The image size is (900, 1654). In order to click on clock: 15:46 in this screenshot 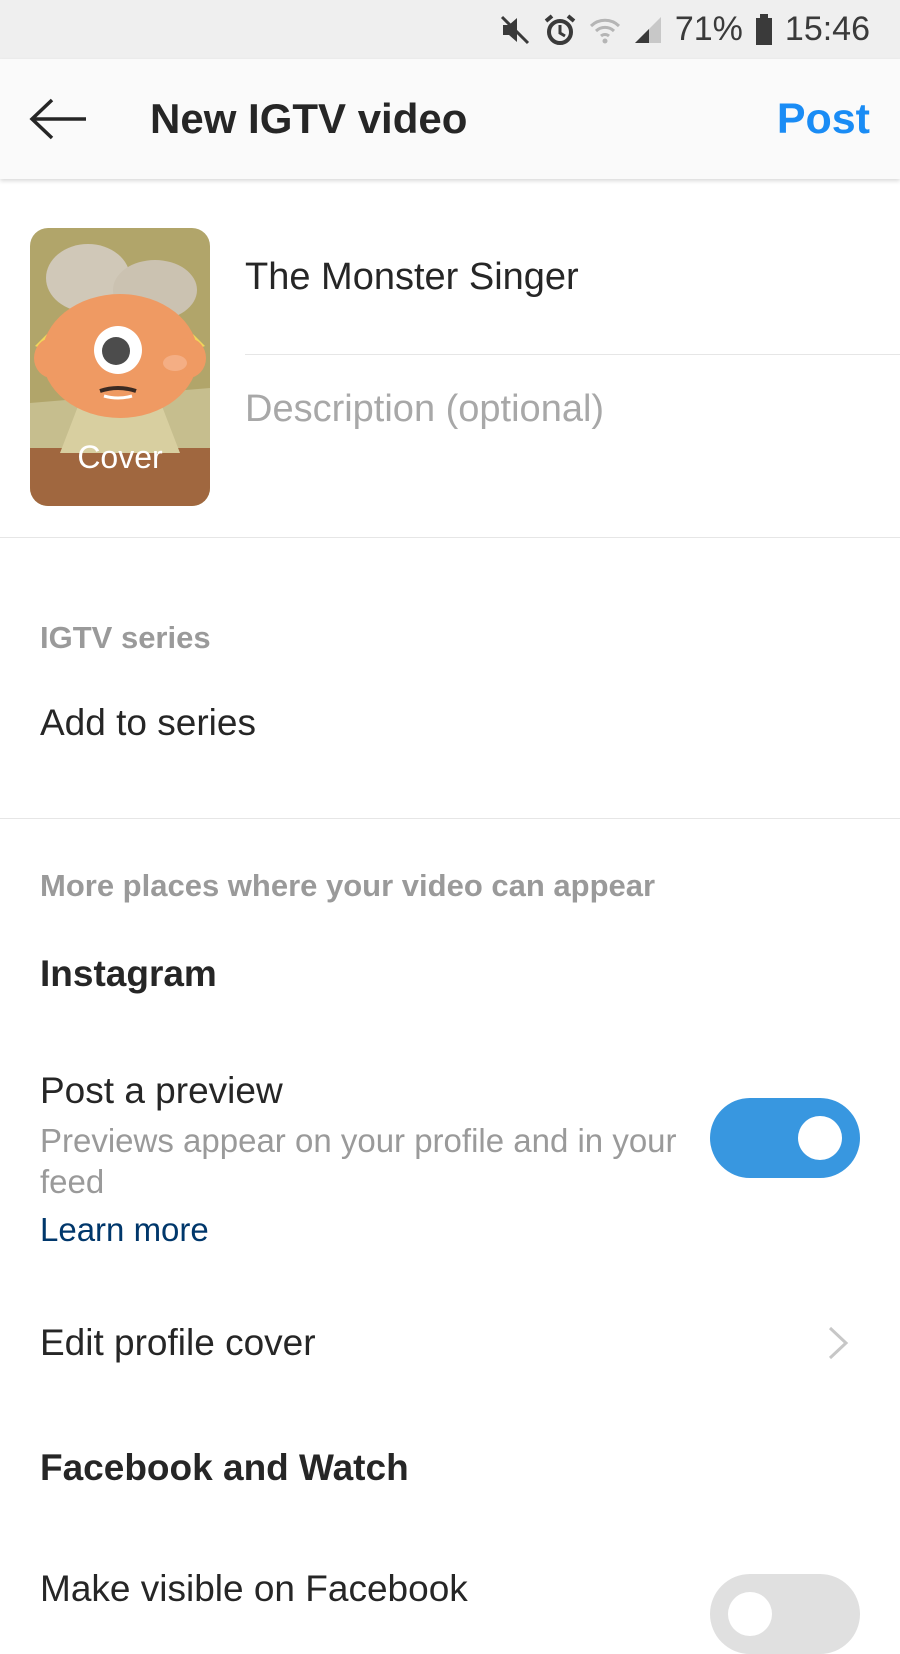, I will do `click(827, 29)`.